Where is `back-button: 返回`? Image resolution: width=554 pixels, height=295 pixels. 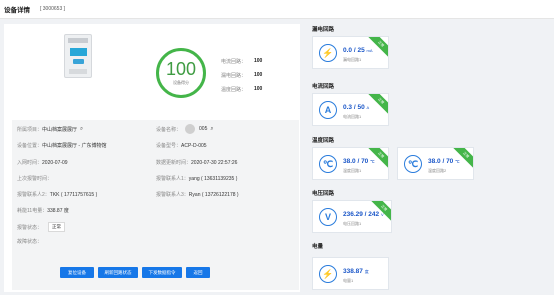 back-button: 返回 is located at coordinates (198, 272).